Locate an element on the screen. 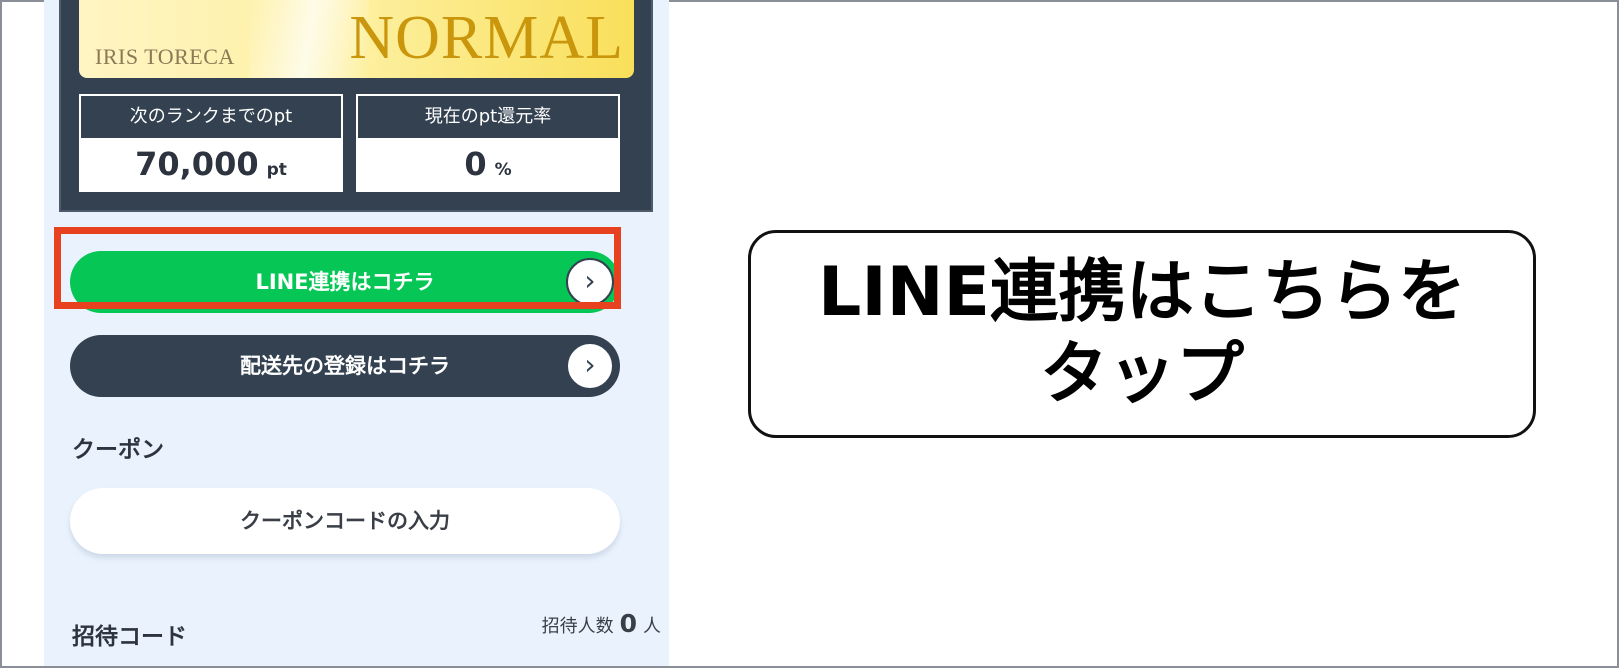 The image size is (1619, 668). invite-code-title: 招待コード is located at coordinates (129, 637).